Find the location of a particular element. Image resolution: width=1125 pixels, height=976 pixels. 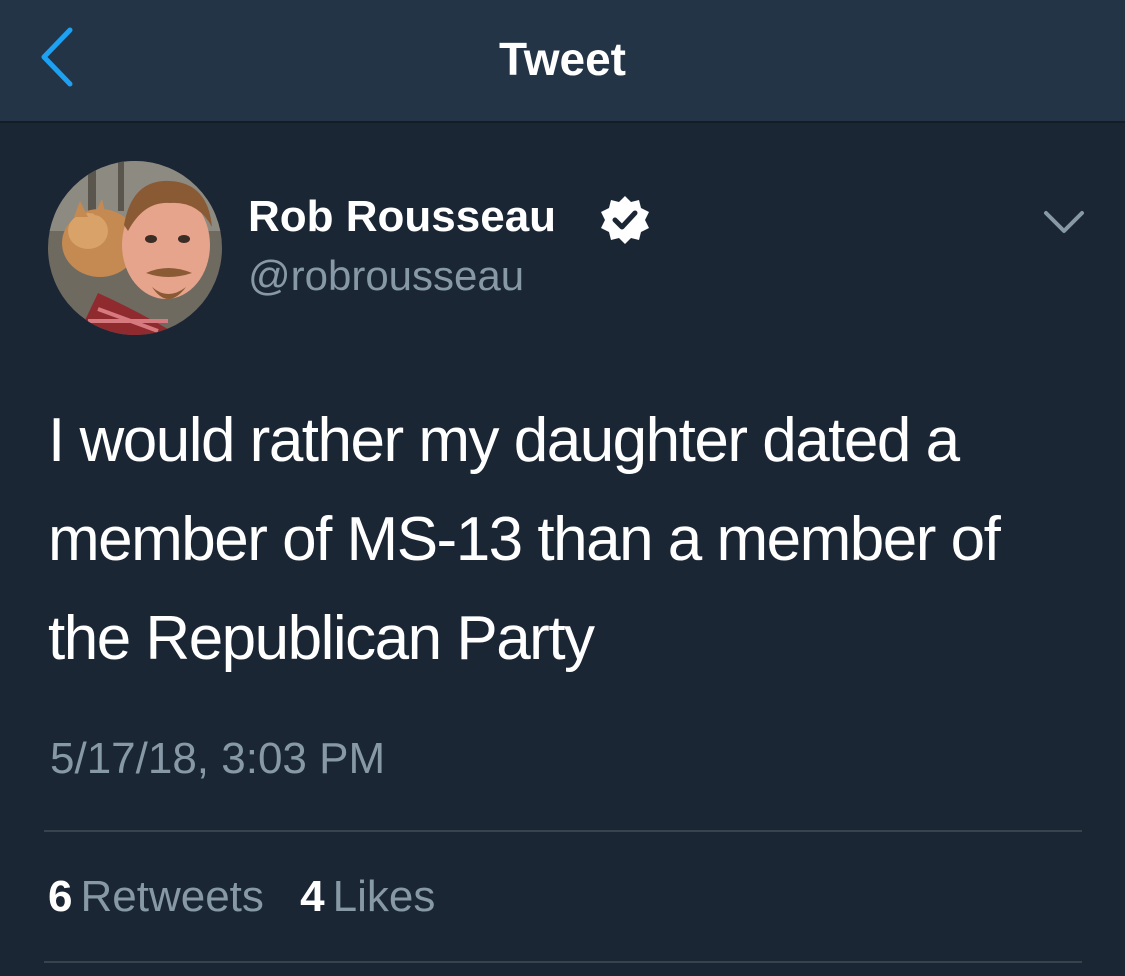

top-navigation-bar: Tweet is located at coordinates (562, 61).